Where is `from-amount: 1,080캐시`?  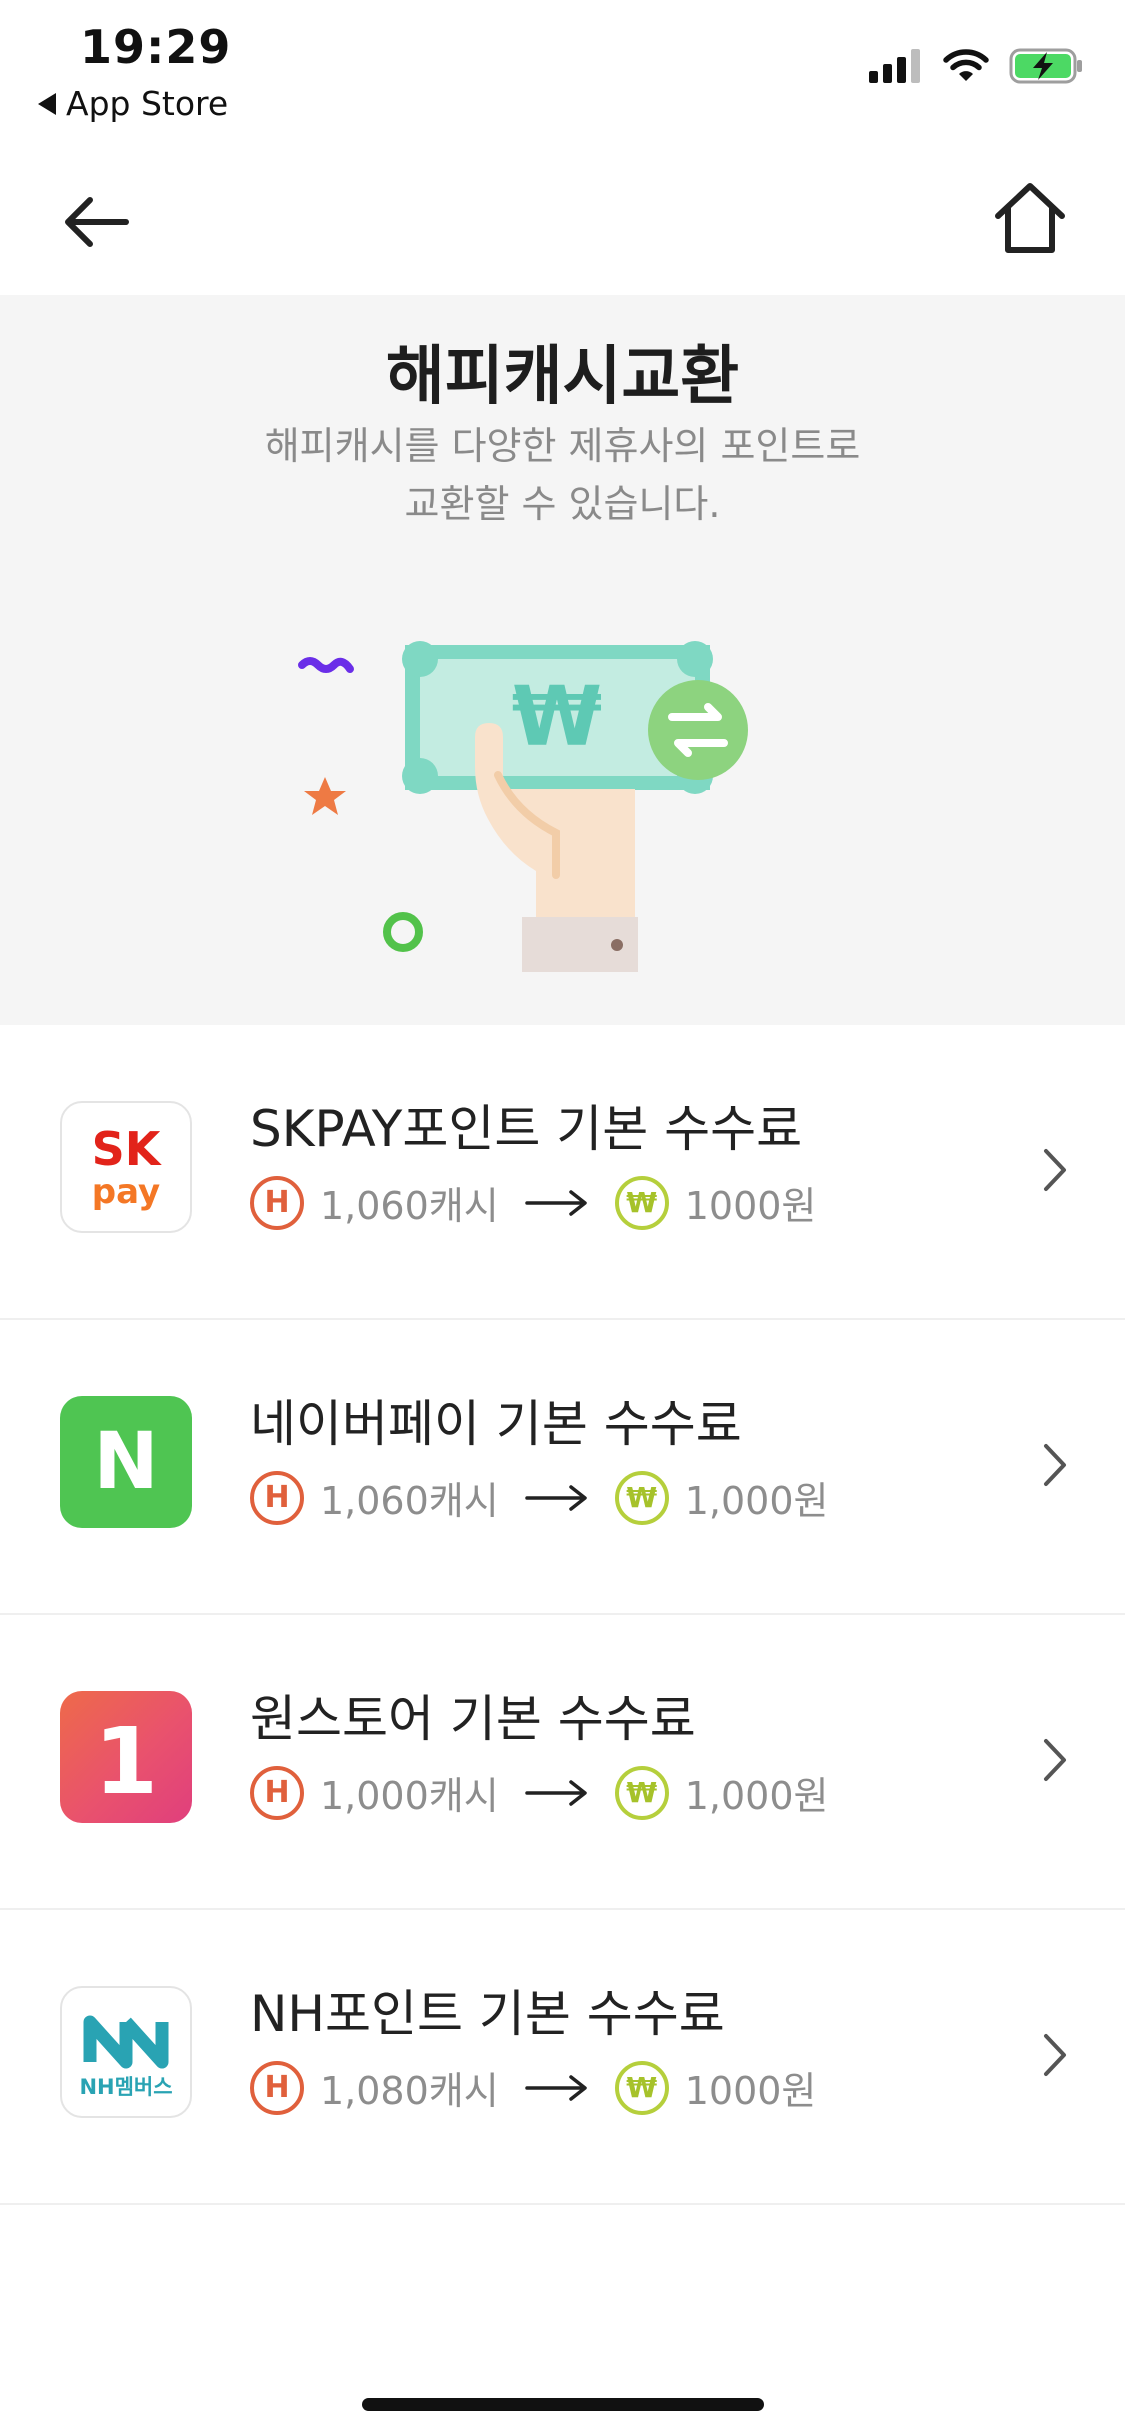 from-amount: 1,080캐시 is located at coordinates (409, 2091).